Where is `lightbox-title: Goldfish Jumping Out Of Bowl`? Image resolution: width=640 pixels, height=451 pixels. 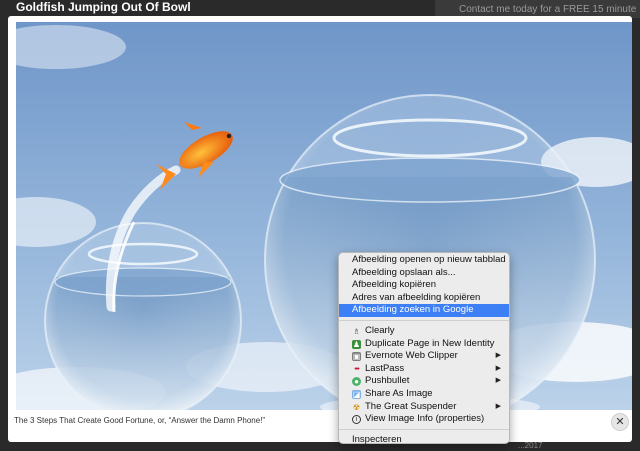
lightbox-title: Goldfish Jumping Out Of Bowl is located at coordinates (103, 7).